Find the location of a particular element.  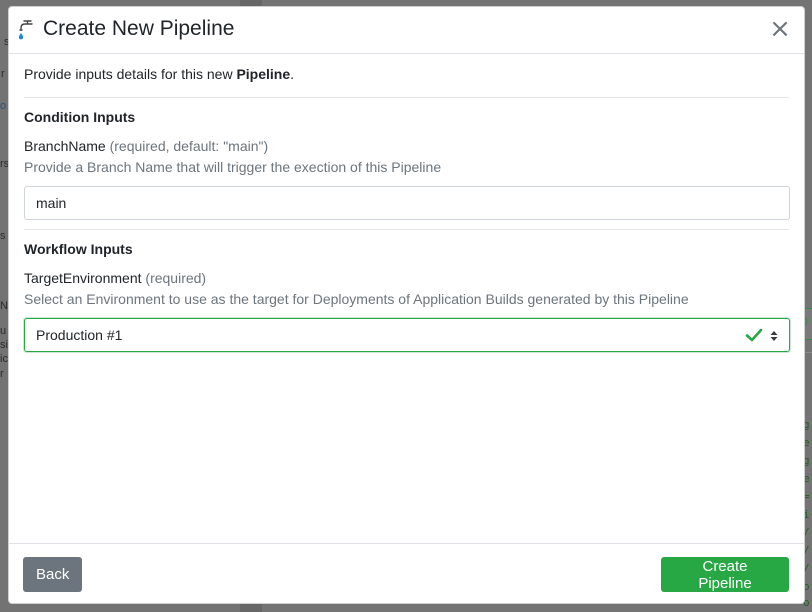

workflow-inputs-heading: Workflow Inputs is located at coordinates (78, 249).